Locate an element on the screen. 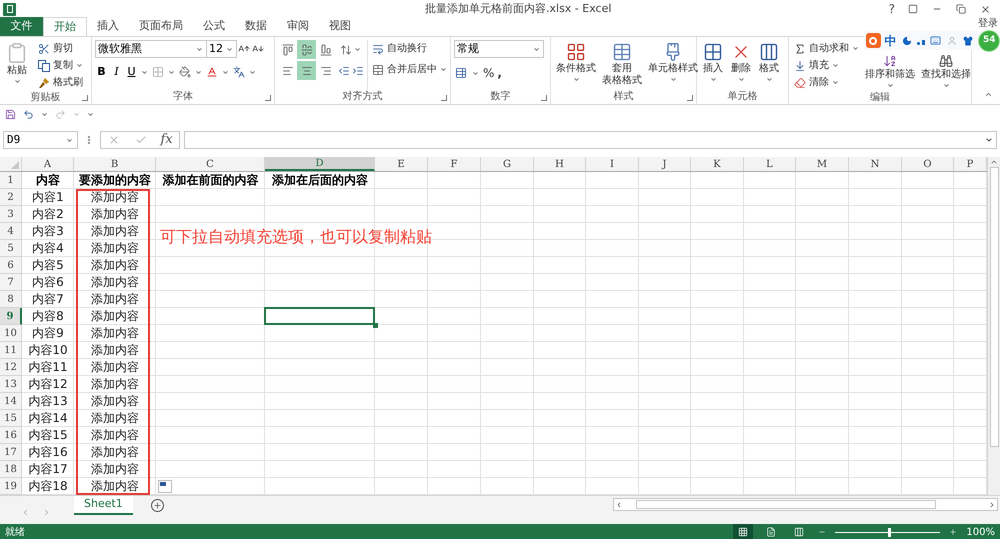 The height and width of the screenshot is (539, 1000). ribbon-tab: 开始 is located at coordinates (65, 26).